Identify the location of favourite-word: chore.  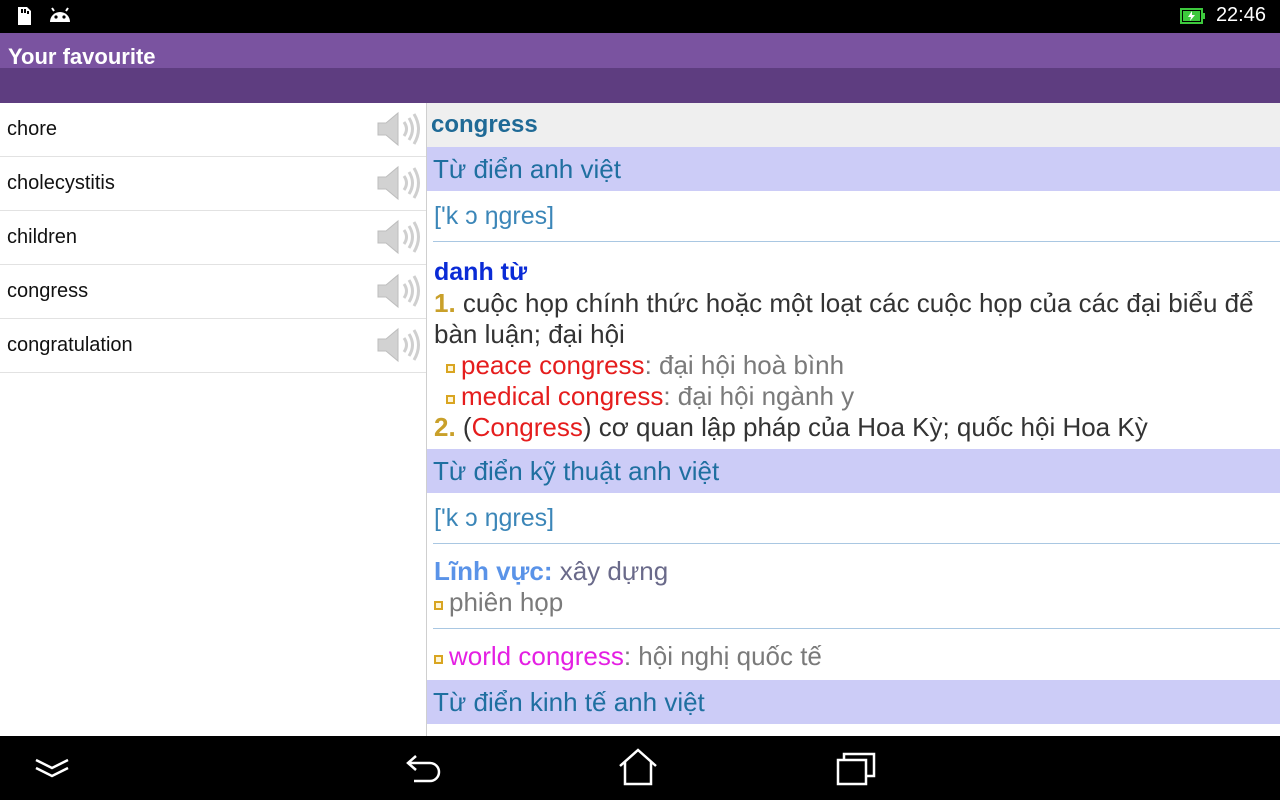
(32, 129).